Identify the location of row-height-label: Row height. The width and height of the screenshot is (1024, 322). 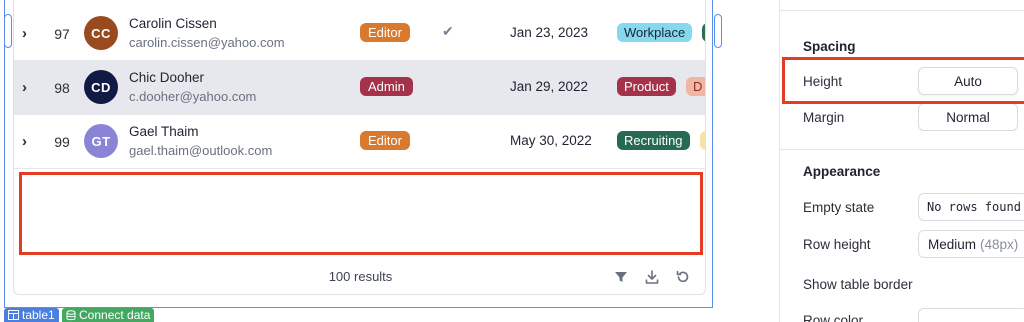
(837, 244).